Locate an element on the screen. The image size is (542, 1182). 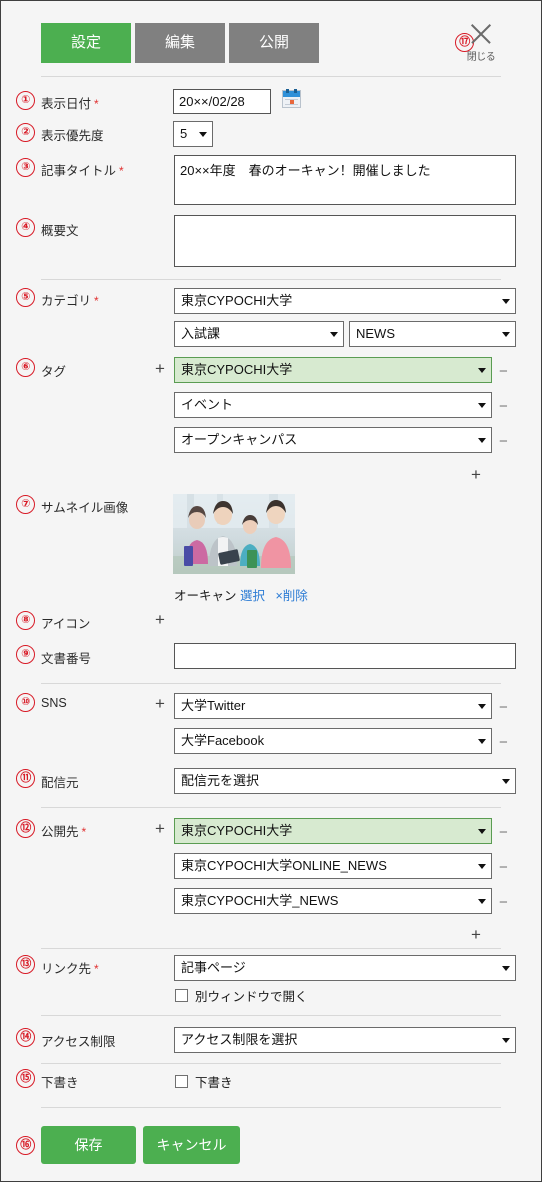
new-window-checkbox-row: 別ウィンドウで開く is located at coordinates (241, 995).